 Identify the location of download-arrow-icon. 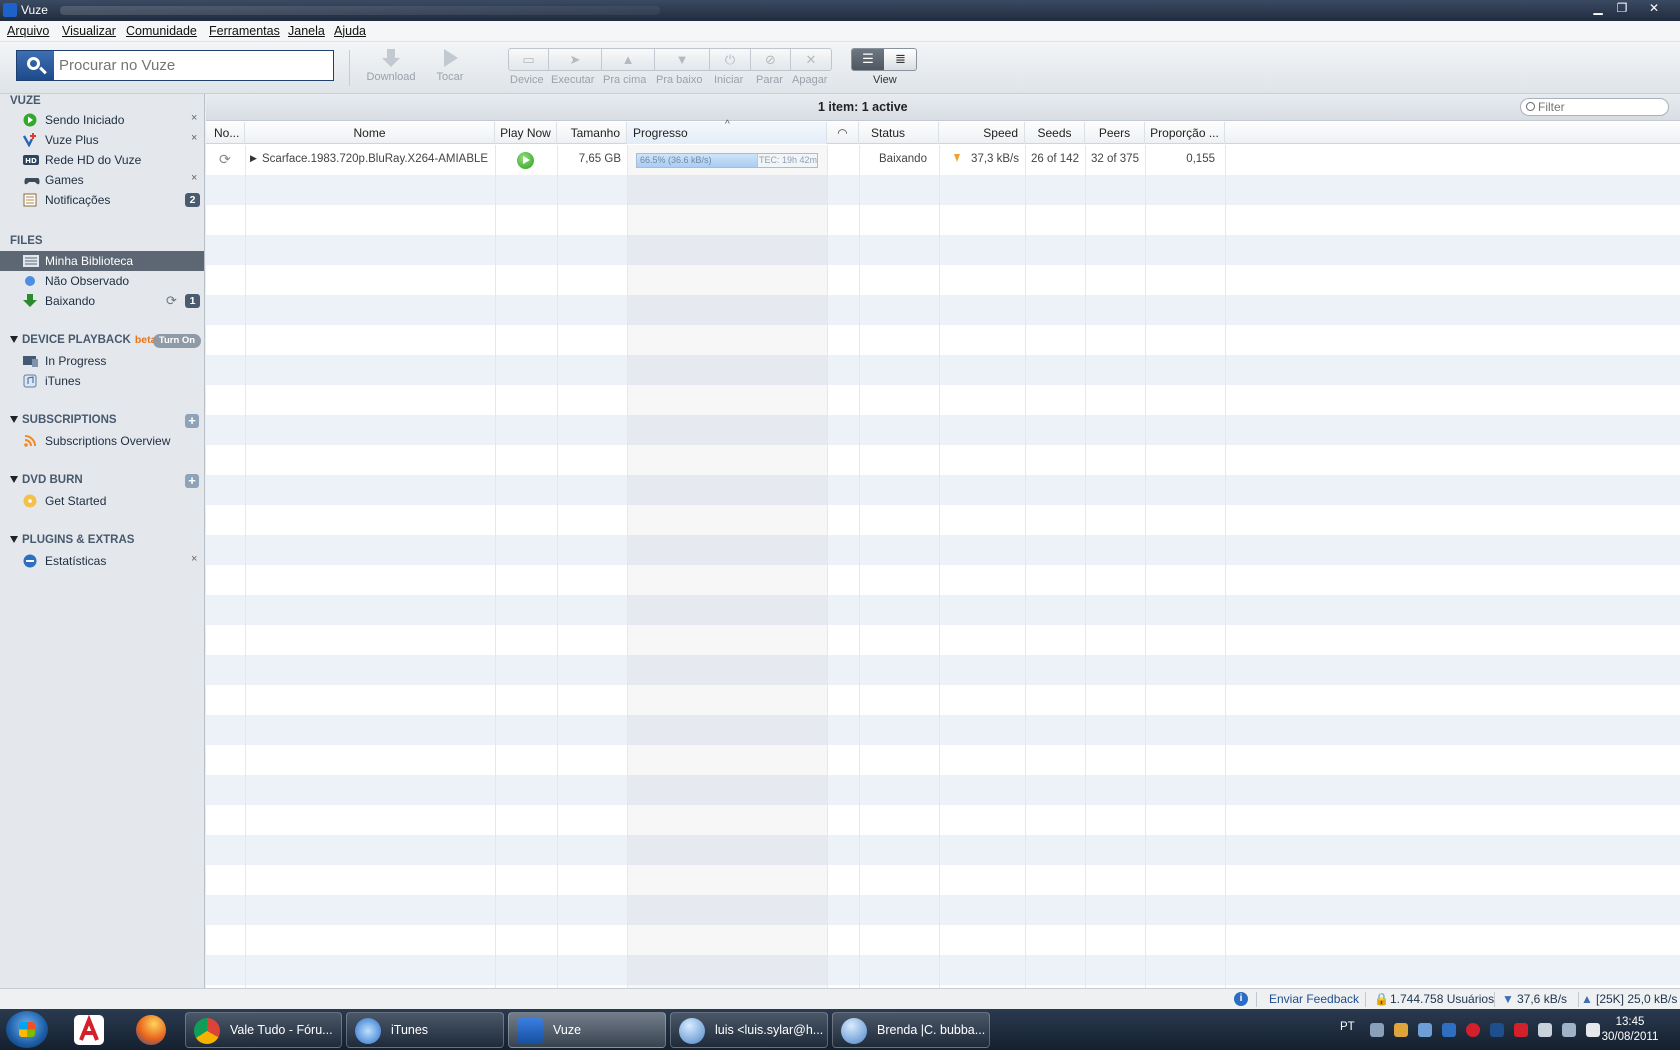
(391, 58).